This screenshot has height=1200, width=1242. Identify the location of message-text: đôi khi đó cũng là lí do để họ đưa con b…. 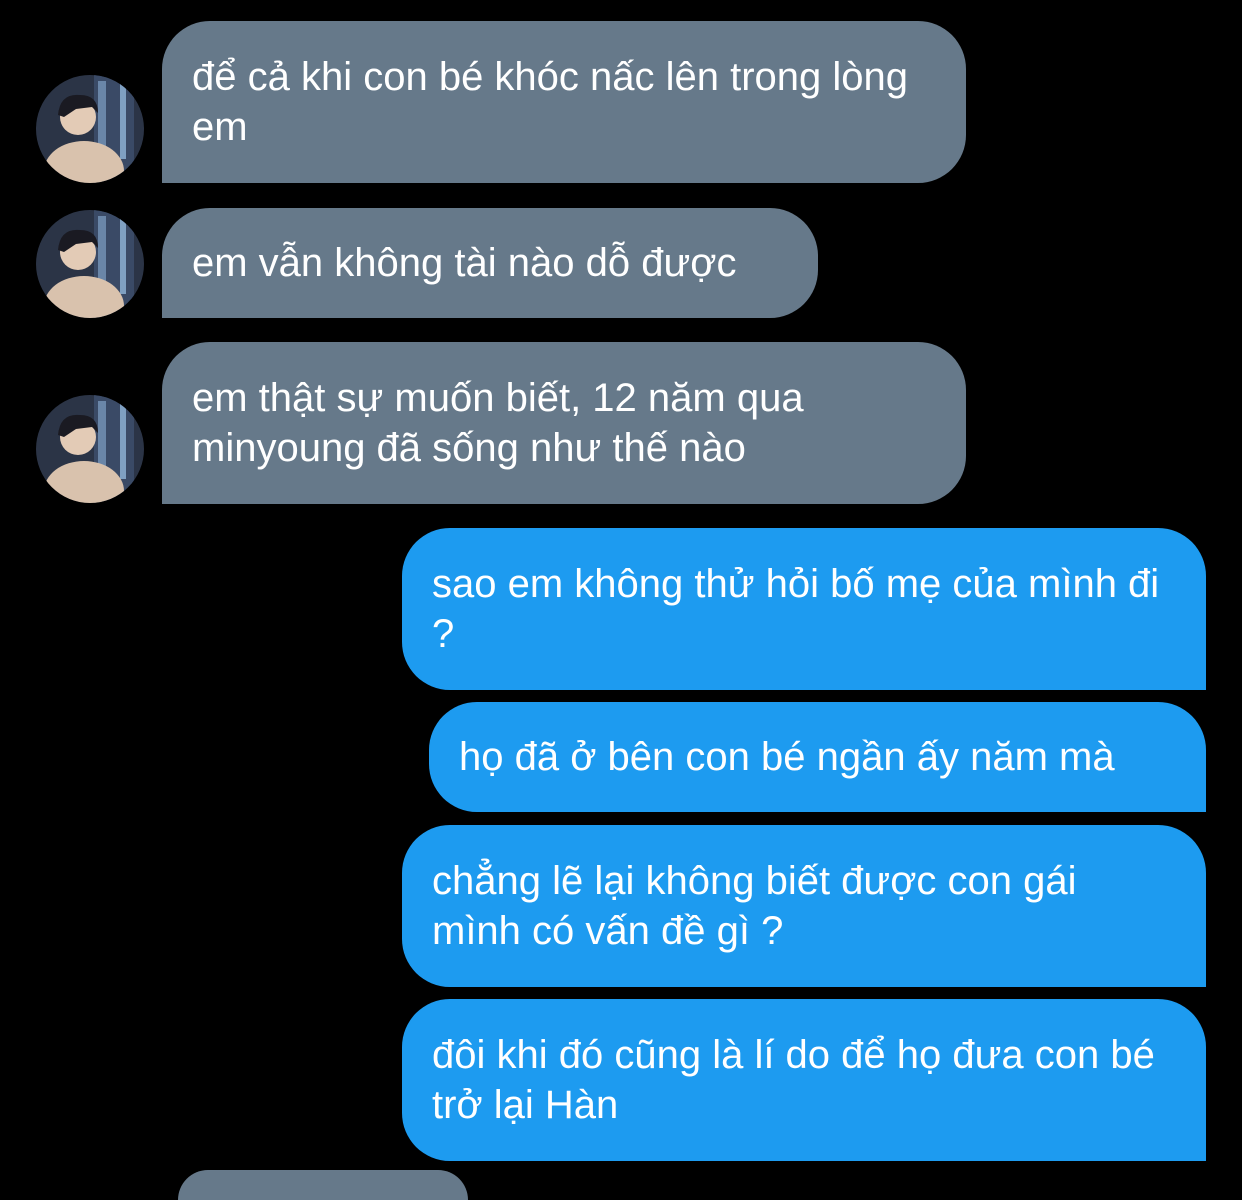
(793, 1080).